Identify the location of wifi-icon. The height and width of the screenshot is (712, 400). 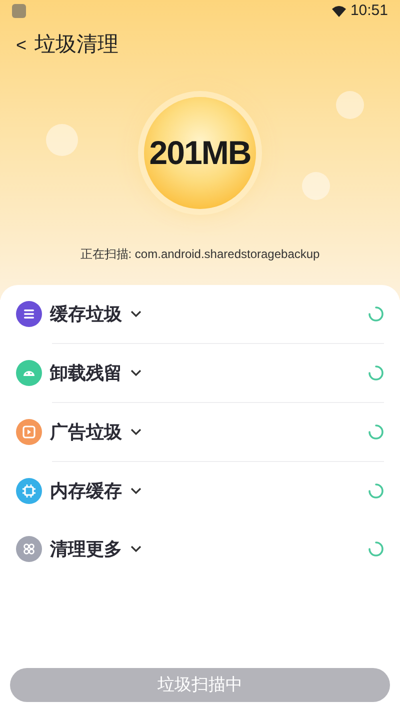
(339, 11).